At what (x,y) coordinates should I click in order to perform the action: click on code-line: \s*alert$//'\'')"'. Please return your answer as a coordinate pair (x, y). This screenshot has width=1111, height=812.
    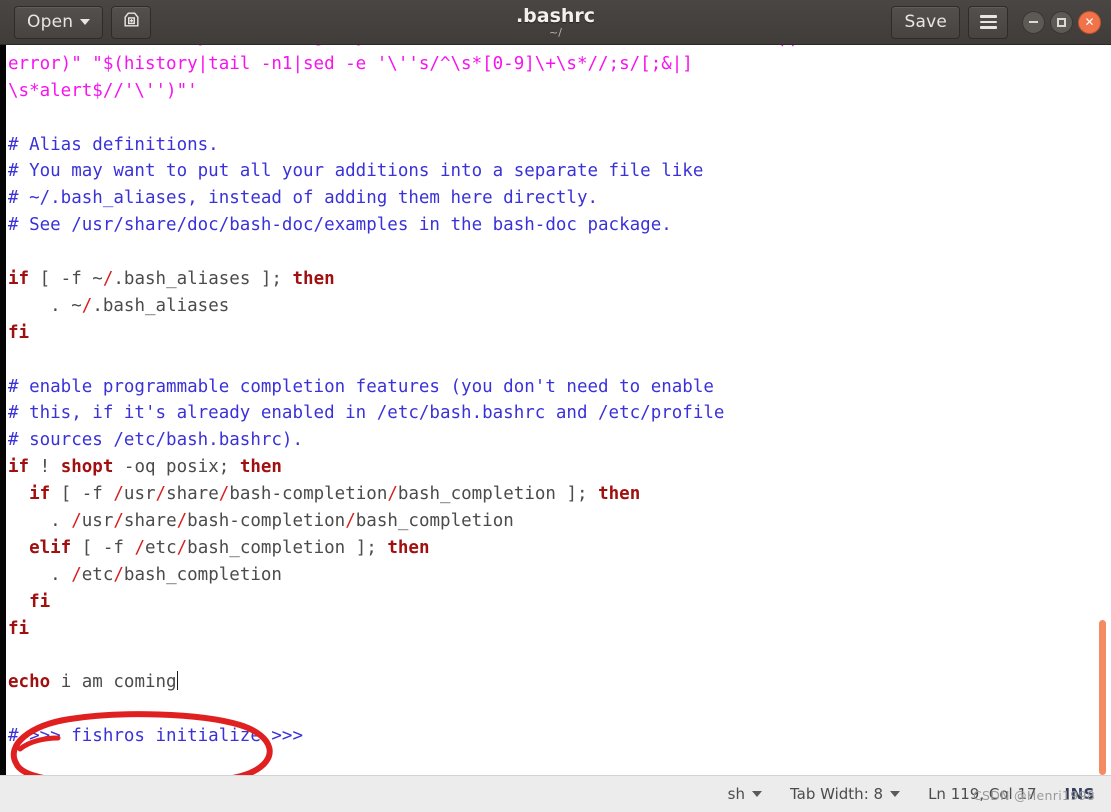
    Looking at the image, I should click on (553, 91).